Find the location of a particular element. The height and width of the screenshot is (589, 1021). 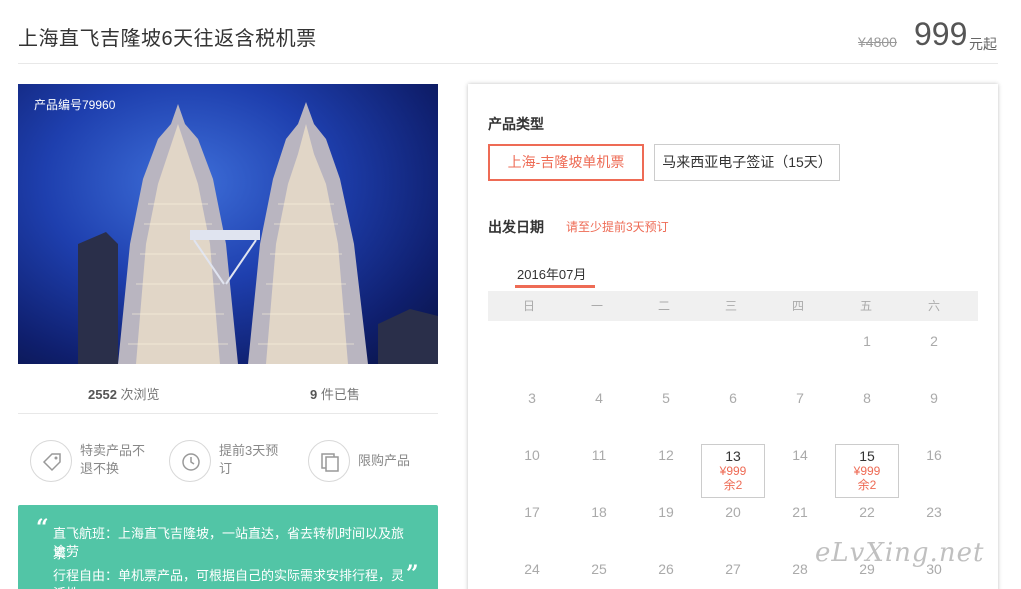

weekday-sat: 六 is located at coordinates (933, 306).